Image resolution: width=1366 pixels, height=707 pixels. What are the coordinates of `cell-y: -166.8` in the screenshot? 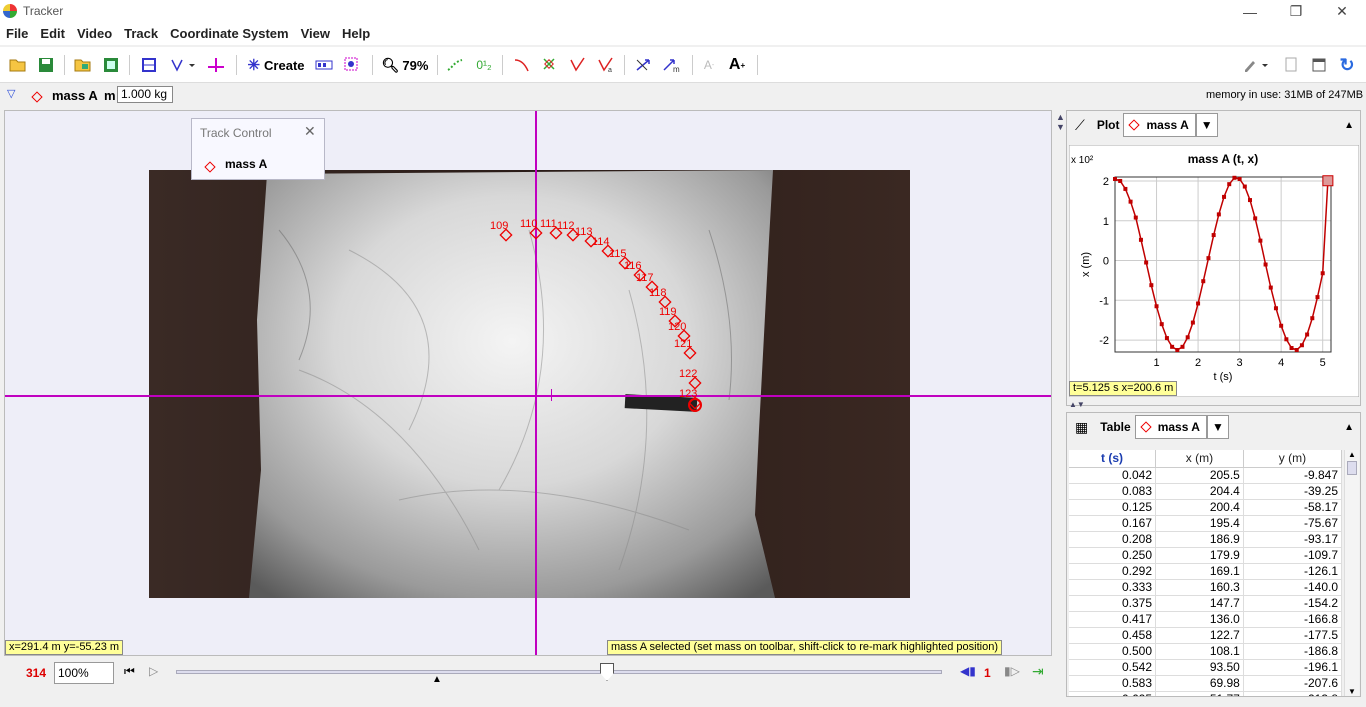 It's located at (1292, 619).